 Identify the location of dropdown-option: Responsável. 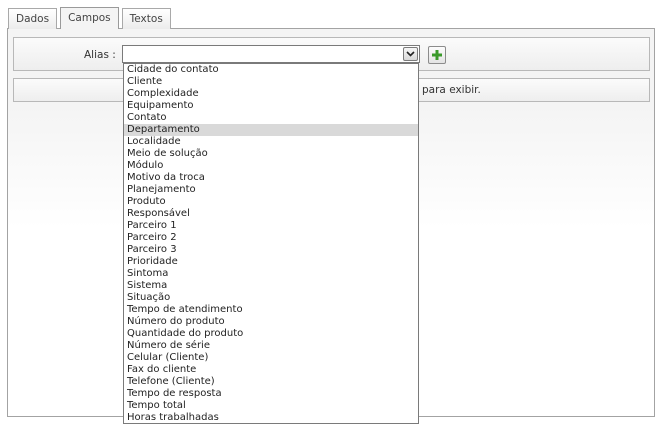
(271, 214).